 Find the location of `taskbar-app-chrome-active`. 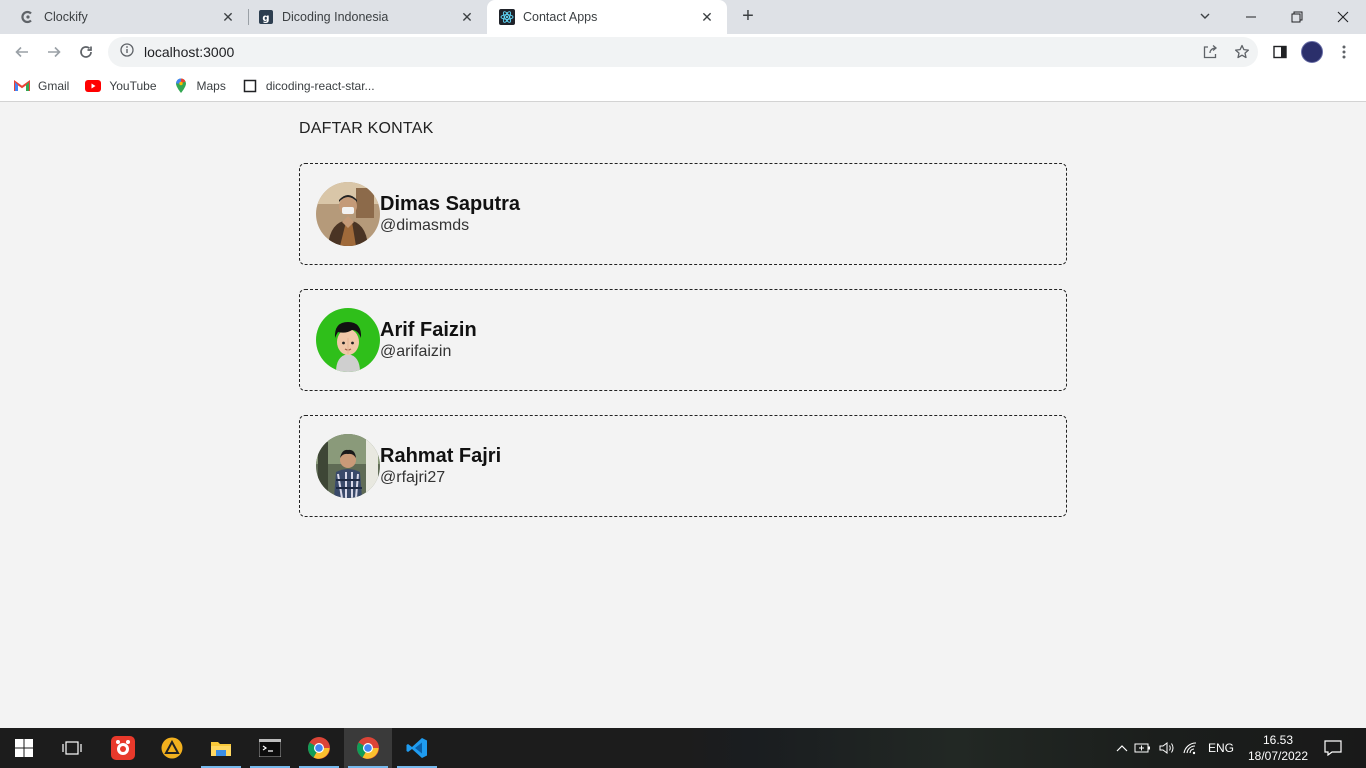

taskbar-app-chrome-active is located at coordinates (368, 748).